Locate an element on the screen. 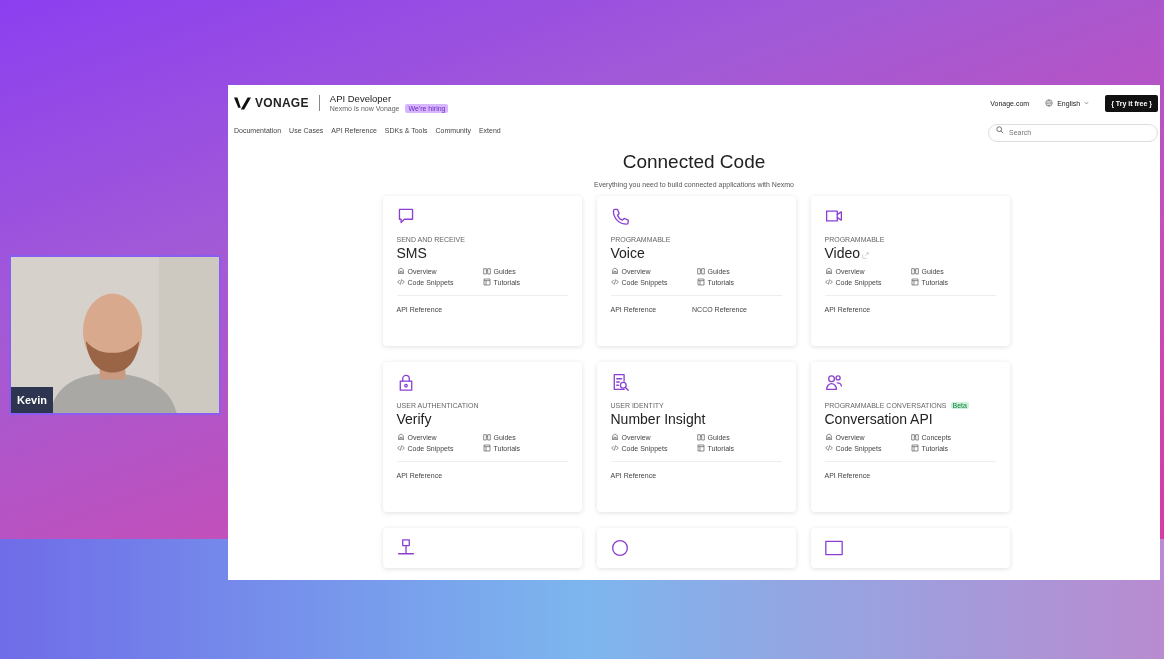 The image size is (1164, 659). card-title: Video is located at coordinates (842, 253).